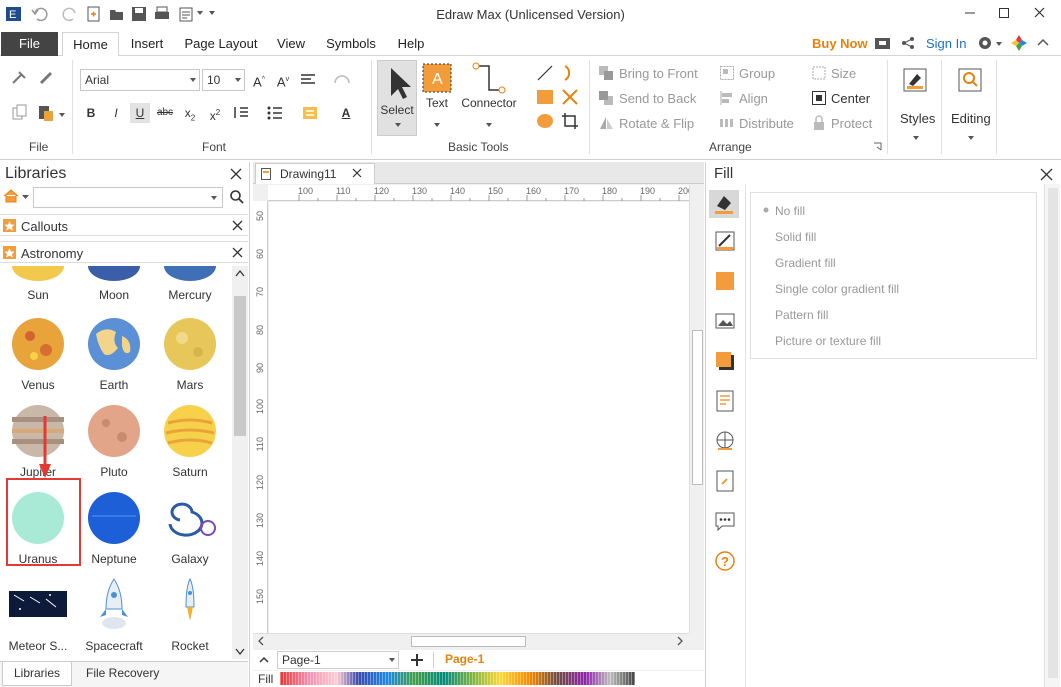  What do you see at coordinates (656, 123) in the screenshot?
I see `rotate-flip-button: Rotate & Flip` at bounding box center [656, 123].